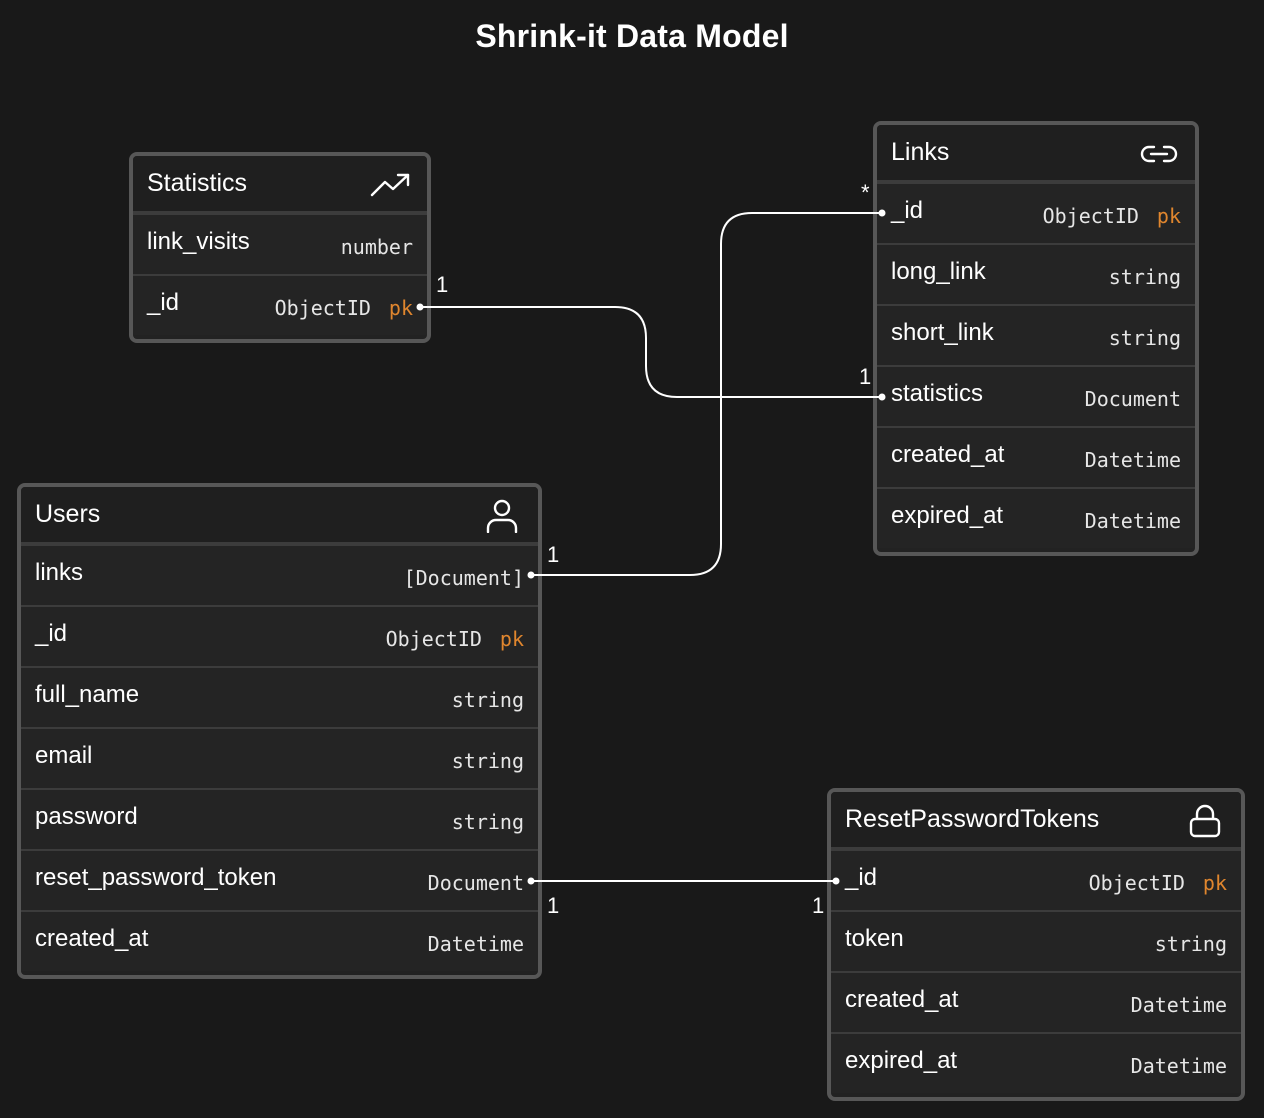  I want to click on relation-statistics-links, so click(651, 352).